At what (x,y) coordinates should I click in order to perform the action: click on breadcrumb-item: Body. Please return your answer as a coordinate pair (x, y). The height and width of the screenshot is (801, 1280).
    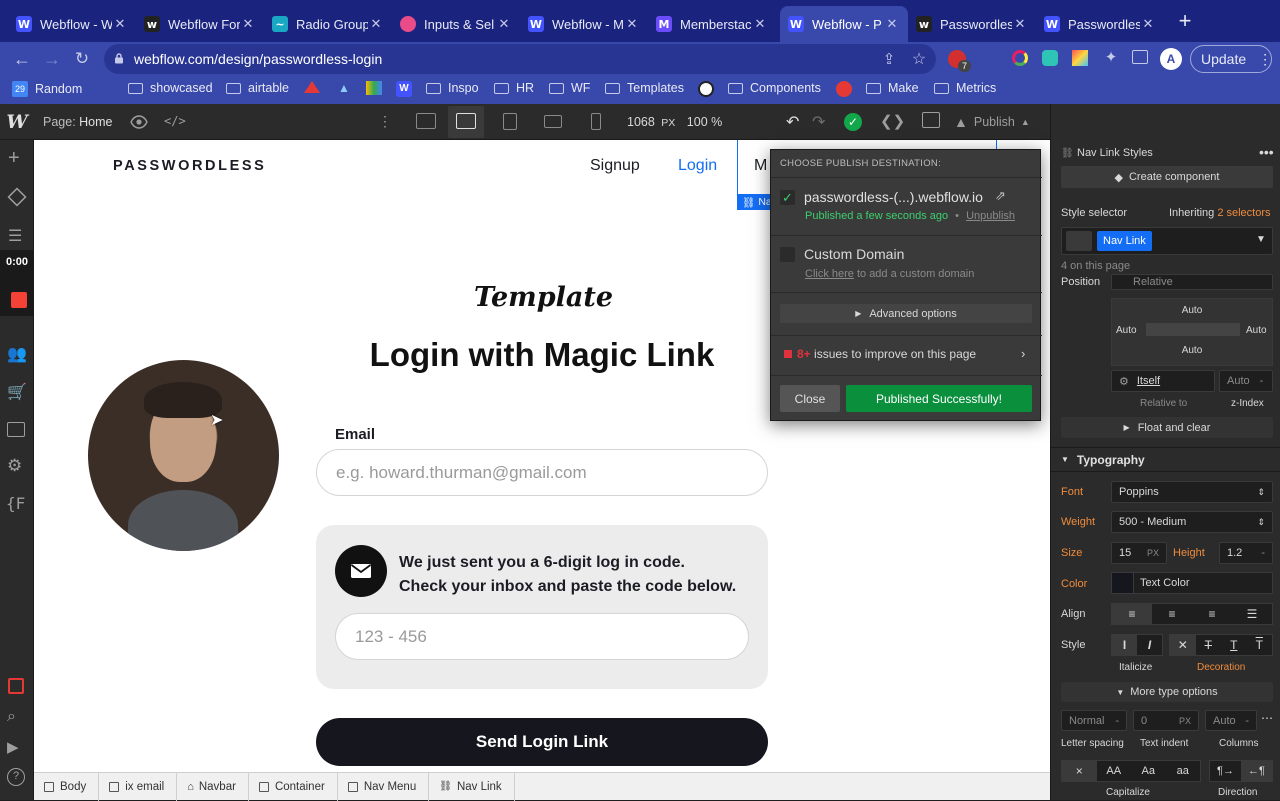
    Looking at the image, I should click on (67, 786).